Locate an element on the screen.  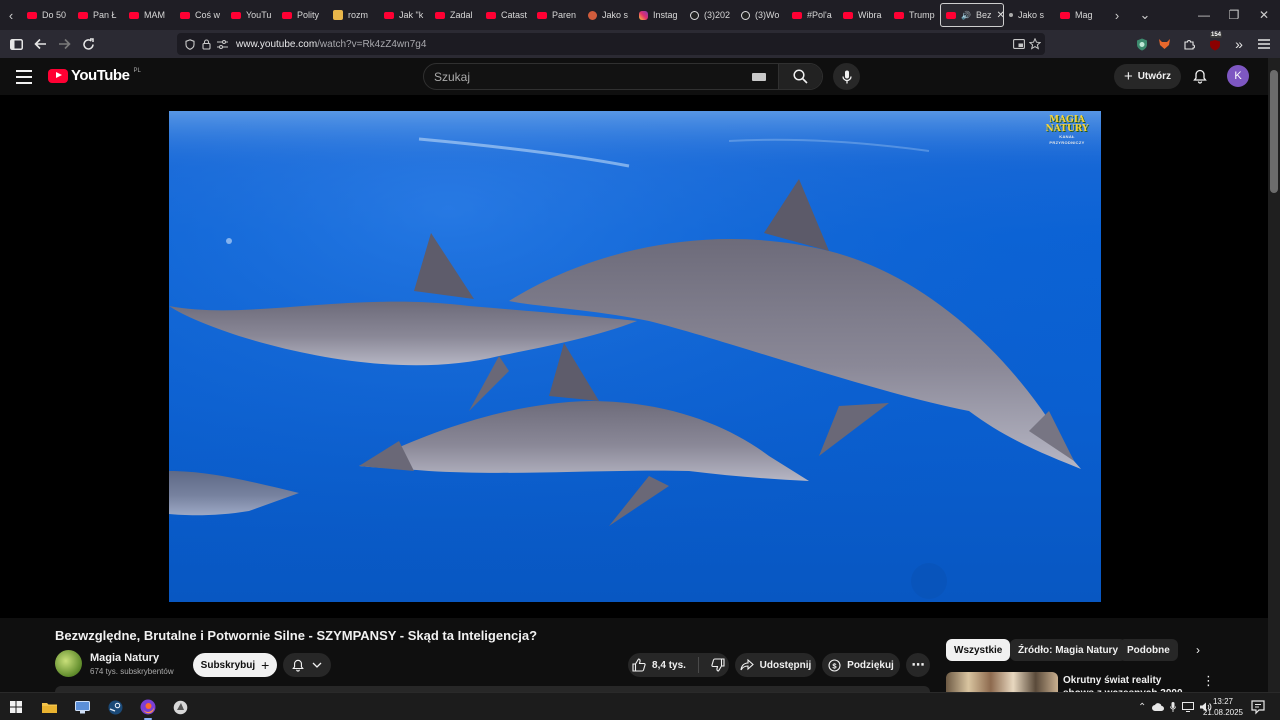
chip-from-channel: Źródło: Magia Natury is located at coordinates (1068, 650).